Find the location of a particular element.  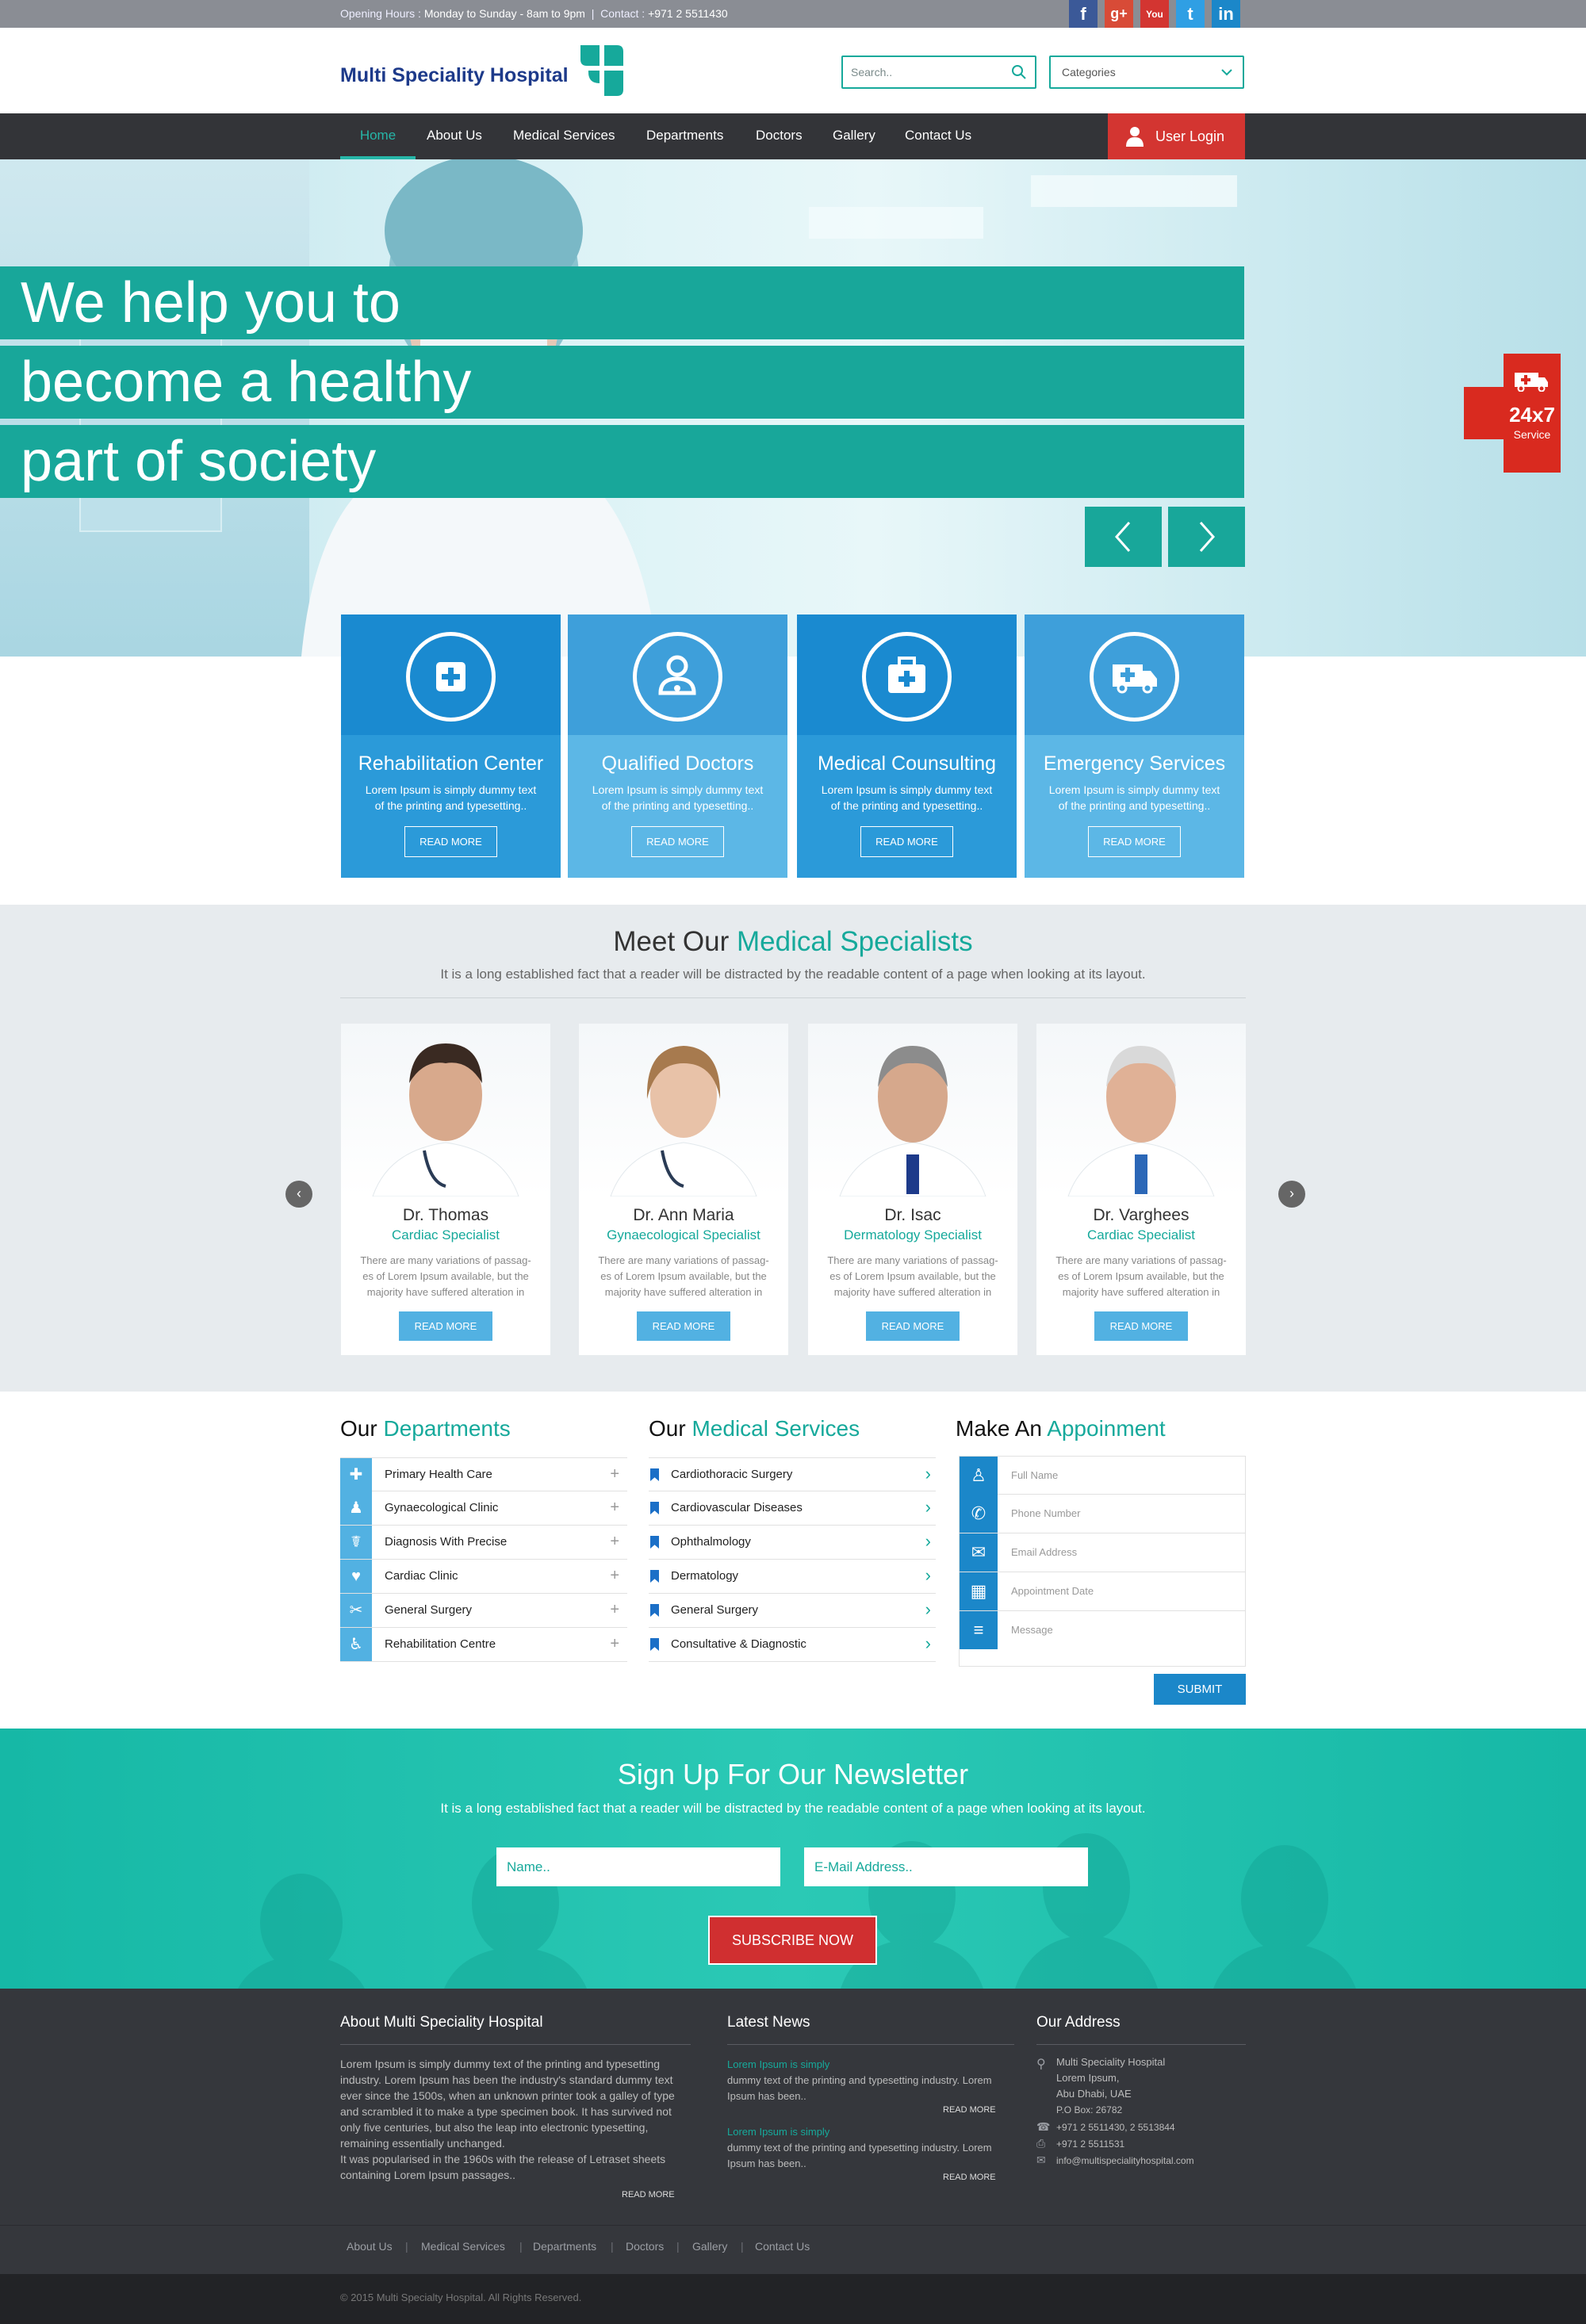

service-item: General Surgery › is located at coordinates (792, 1611).